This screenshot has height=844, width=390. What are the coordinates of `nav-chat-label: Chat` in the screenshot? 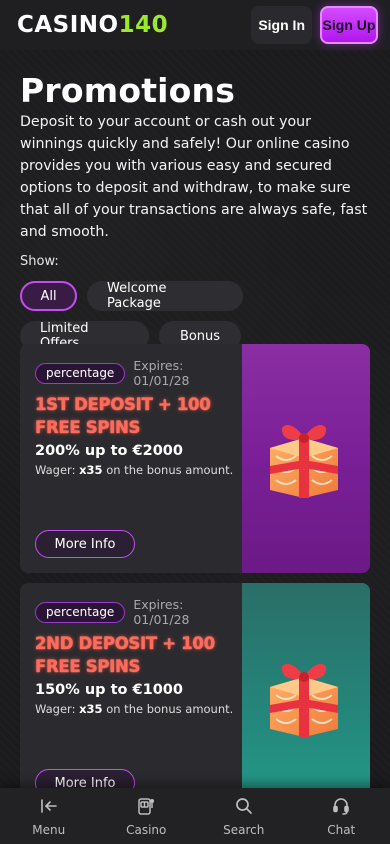 It's located at (341, 829).